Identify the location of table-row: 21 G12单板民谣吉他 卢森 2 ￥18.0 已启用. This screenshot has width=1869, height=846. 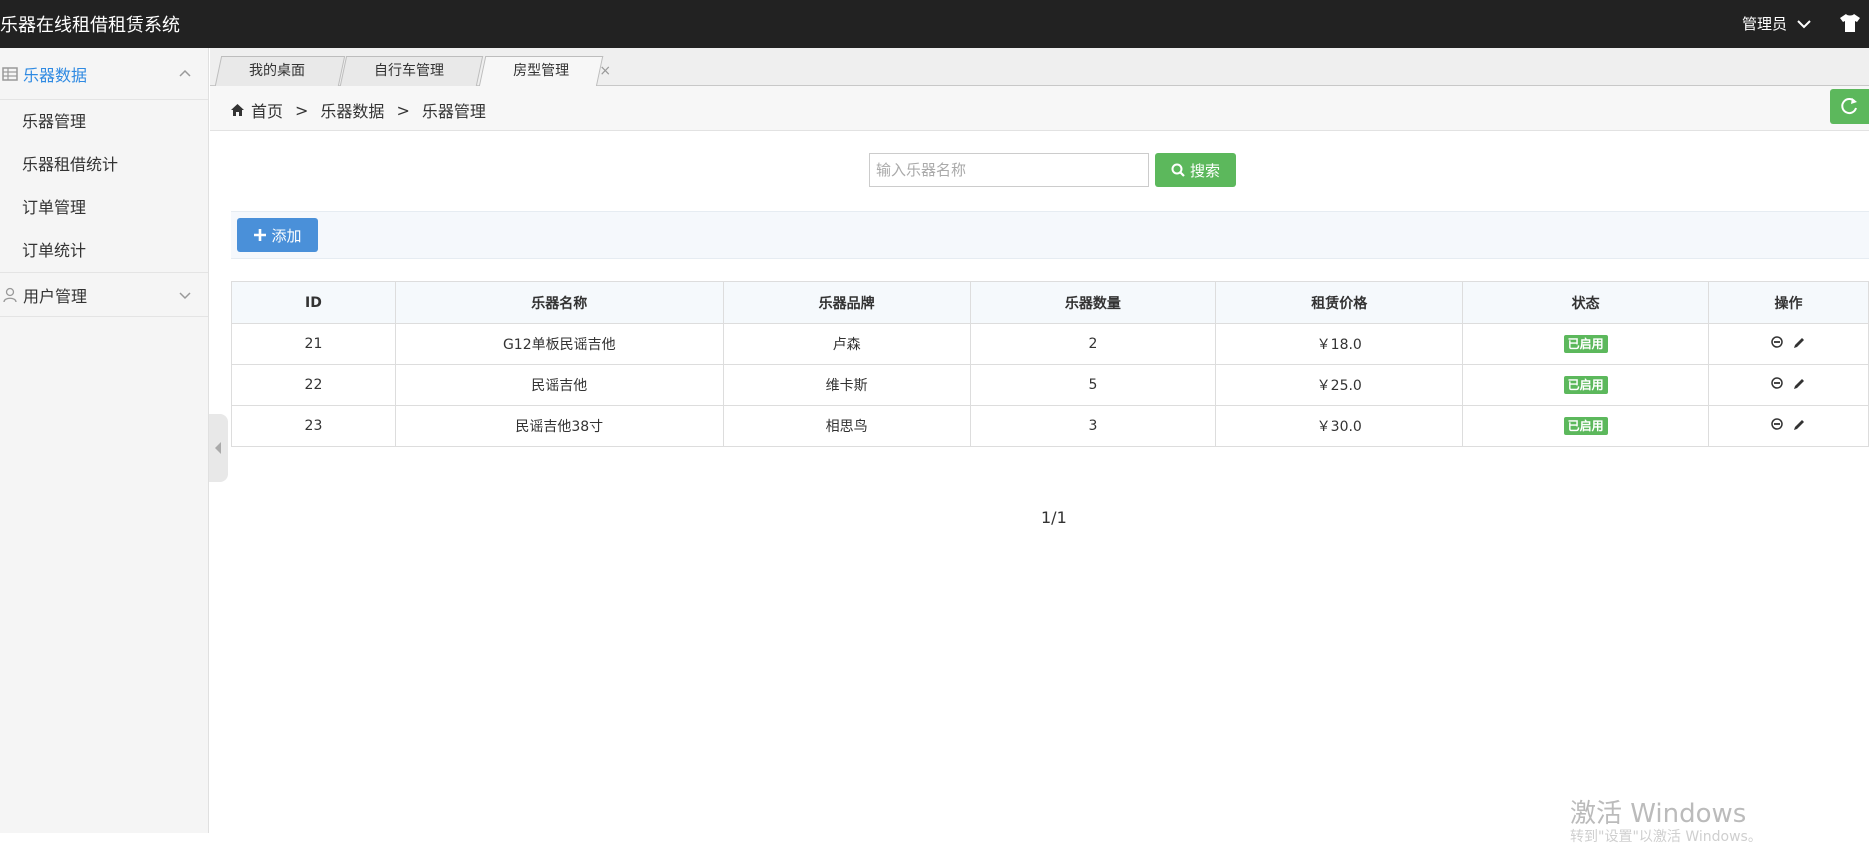
(1050, 344).